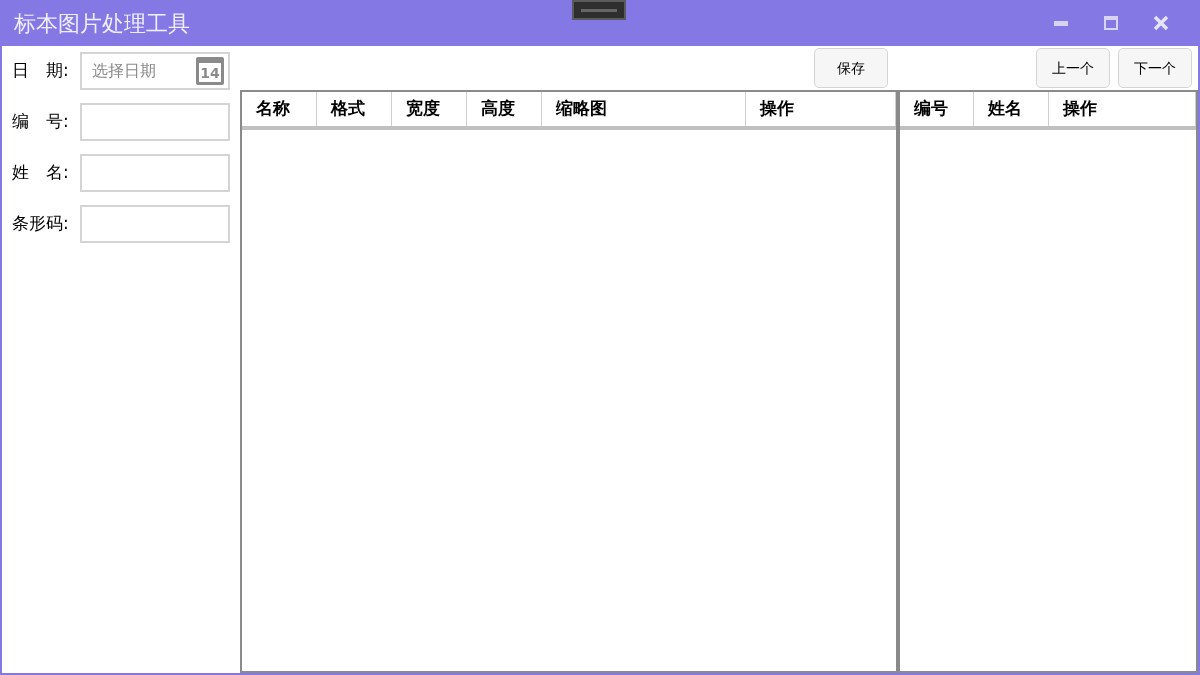 Image resolution: width=1200 pixels, height=675 pixels. Describe the element at coordinates (644, 109) in the screenshot. I see `column-header: 缩略图` at that location.